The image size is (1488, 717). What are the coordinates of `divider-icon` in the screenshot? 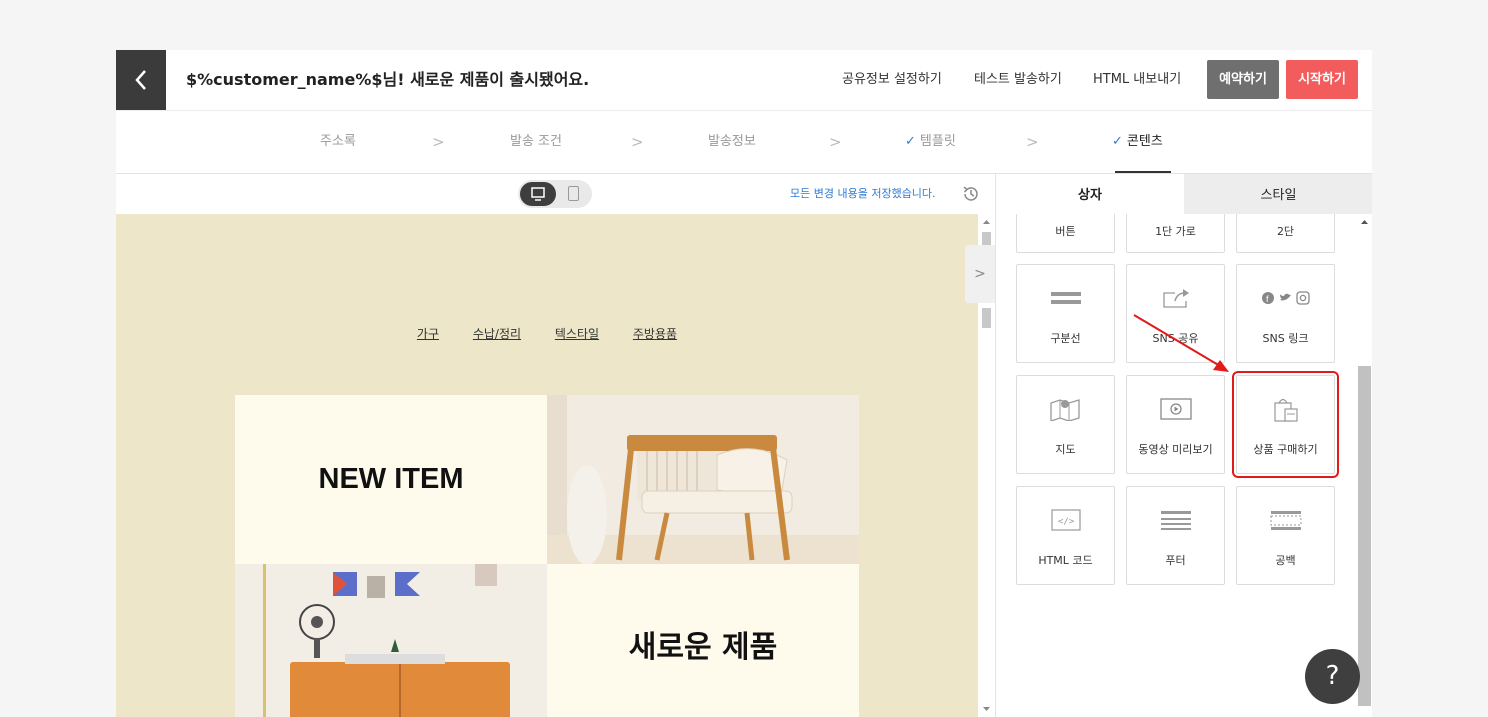 It's located at (1065, 298).